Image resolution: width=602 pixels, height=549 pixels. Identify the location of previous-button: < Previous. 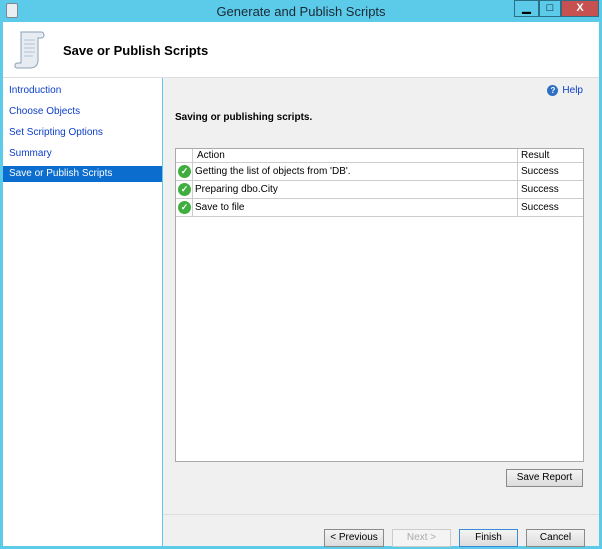
(354, 538).